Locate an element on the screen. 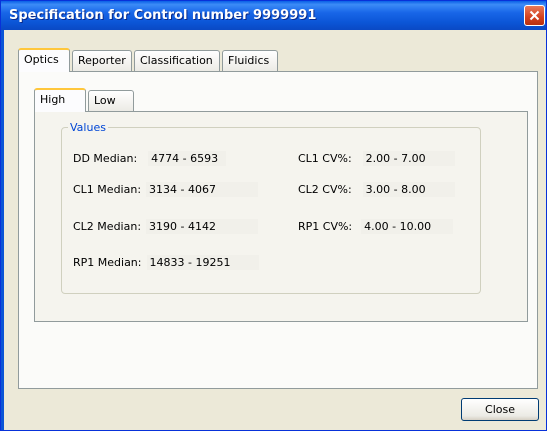 The width and height of the screenshot is (547, 431). cl2-median-field: CL2 Median: 3190 - 4142 is located at coordinates (166, 226).